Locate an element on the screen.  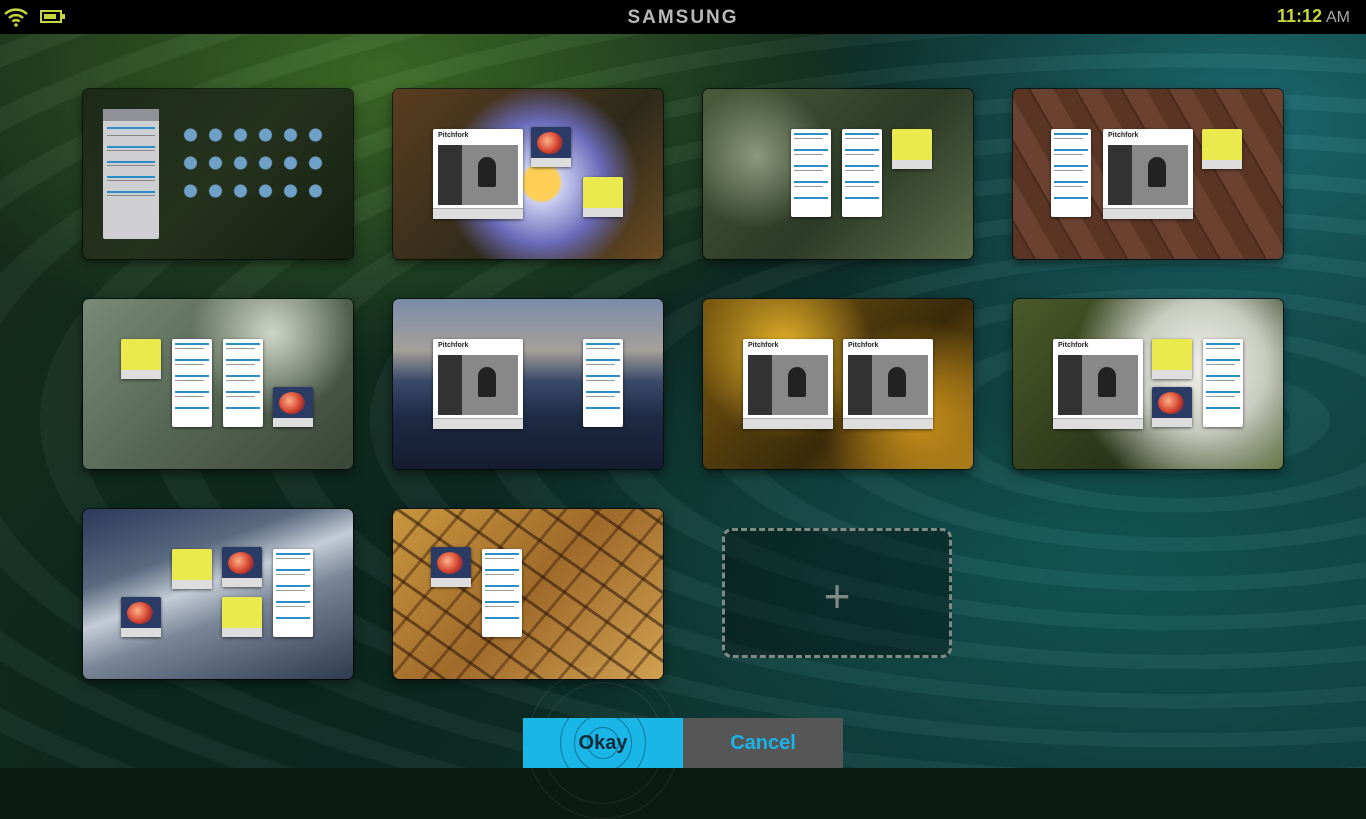
okay-button: Okay is located at coordinates (603, 743).